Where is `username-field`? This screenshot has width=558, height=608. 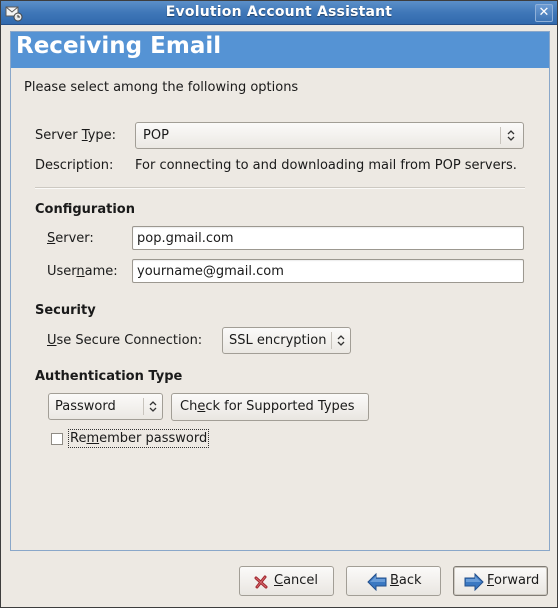 username-field is located at coordinates (328, 271).